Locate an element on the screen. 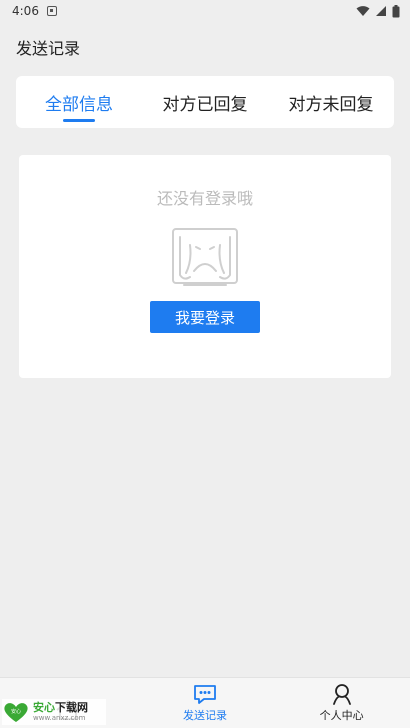 Image resolution: width=410 pixels, height=728 pixels. filter-tabs: 全部信息 对方已回复 对方未回复 is located at coordinates (205, 102).